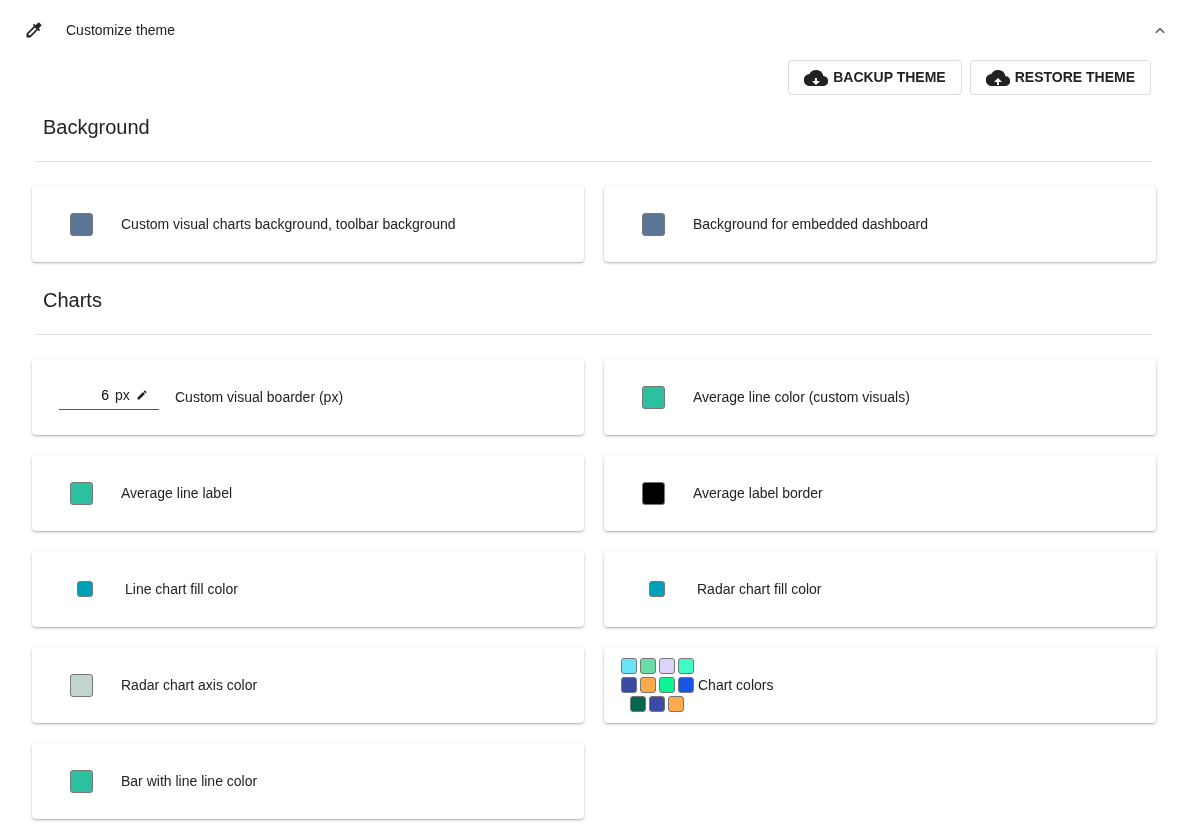  Describe the element at coordinates (177, 493) in the screenshot. I see `setting-label: Average line label` at that location.